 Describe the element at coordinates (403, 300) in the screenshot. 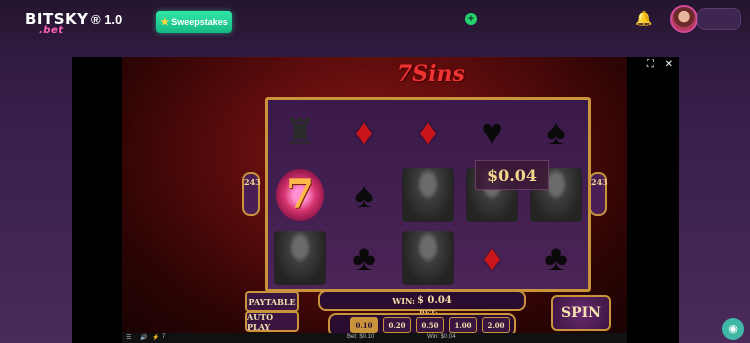

I see `win-label: WIN:` at that location.